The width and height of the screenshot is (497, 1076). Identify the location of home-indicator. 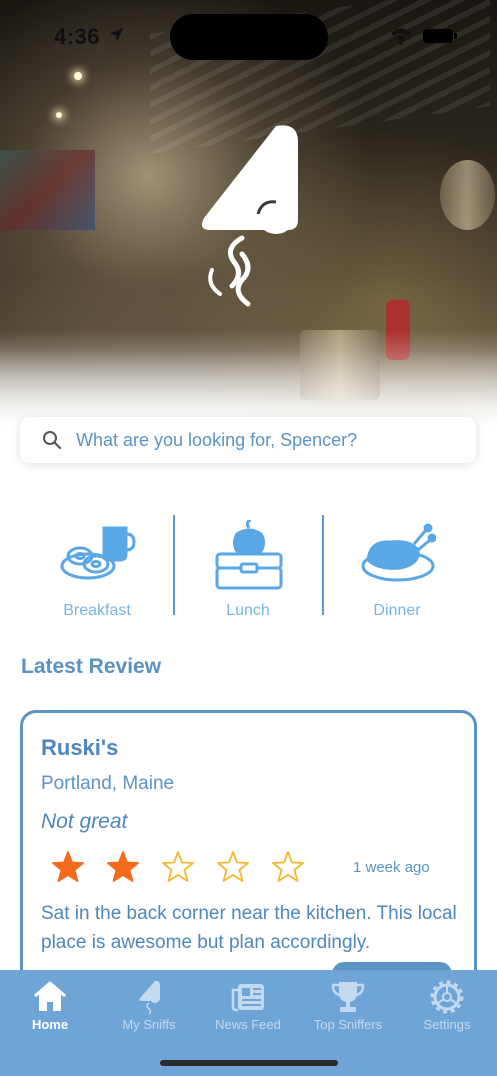
(249, 1063).